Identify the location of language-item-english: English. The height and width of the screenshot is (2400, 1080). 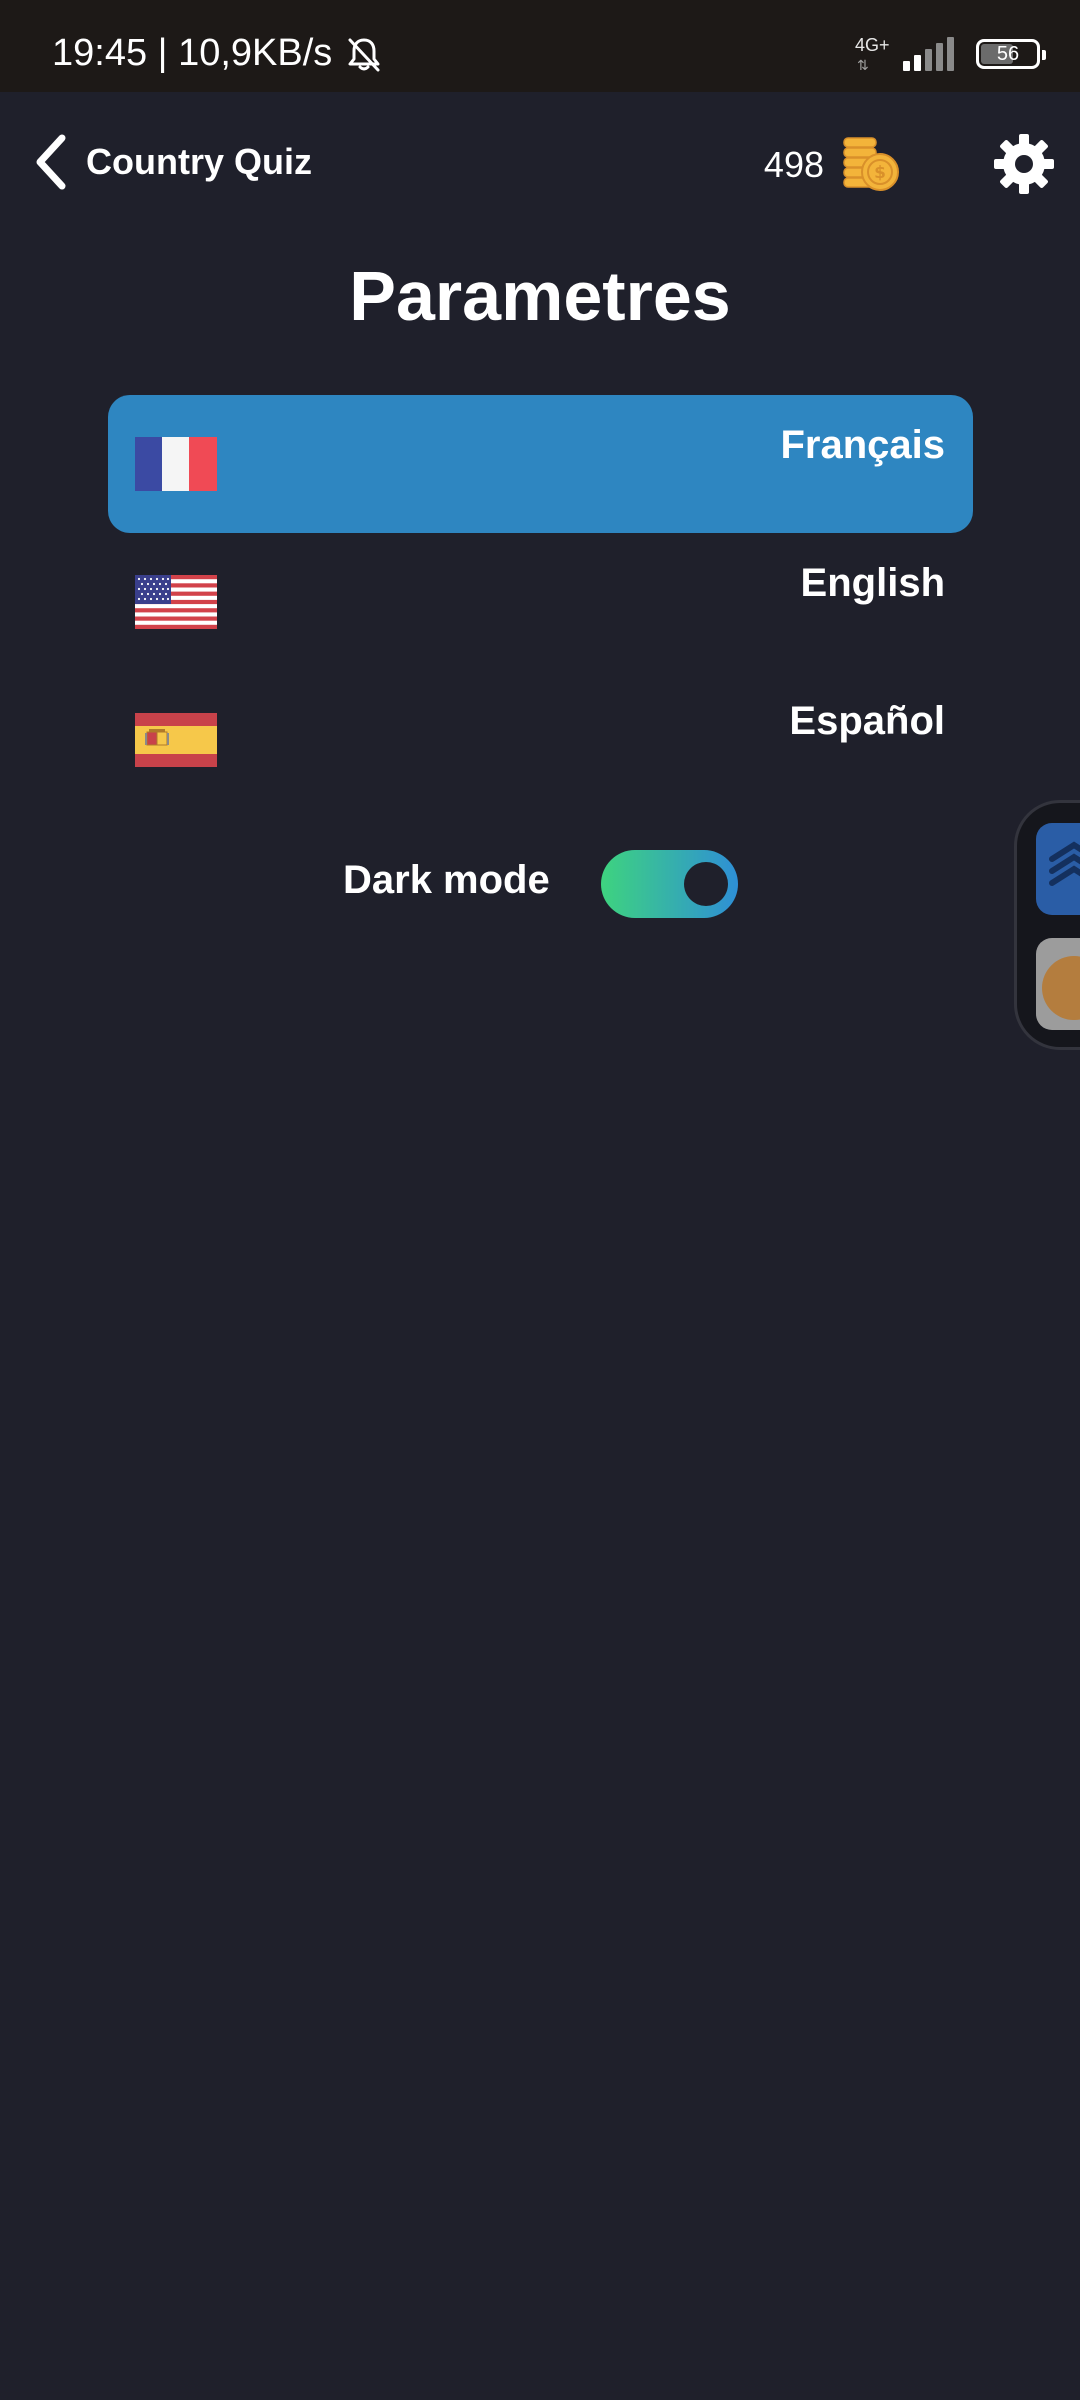
(540, 602).